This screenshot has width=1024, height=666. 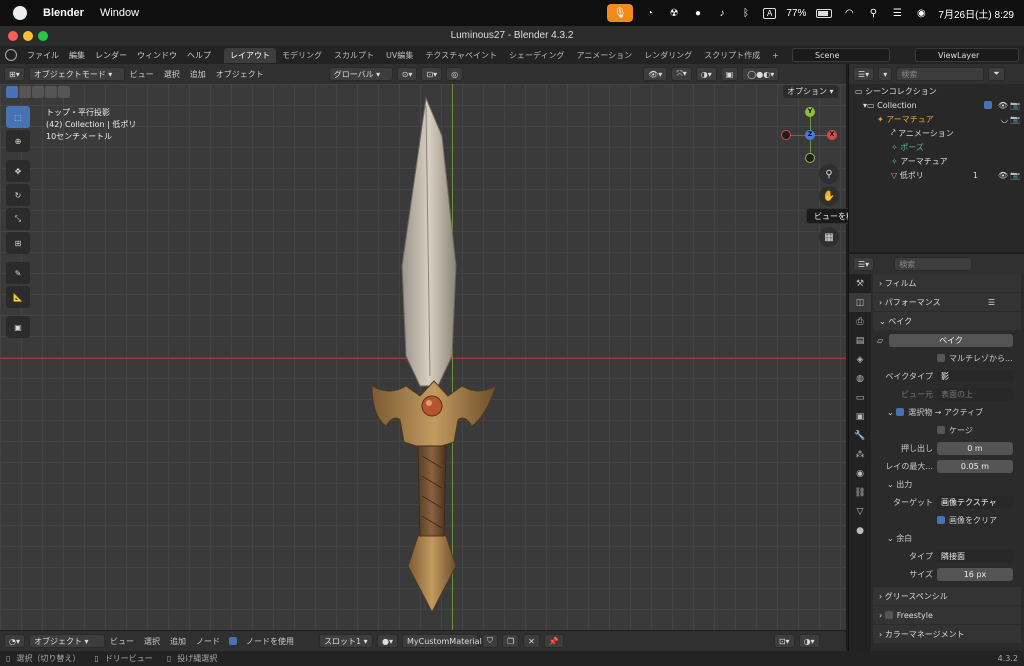 What do you see at coordinates (947, 596) in the screenshot?
I see `section-grease-pencil: › グリースペンシル` at bounding box center [947, 596].